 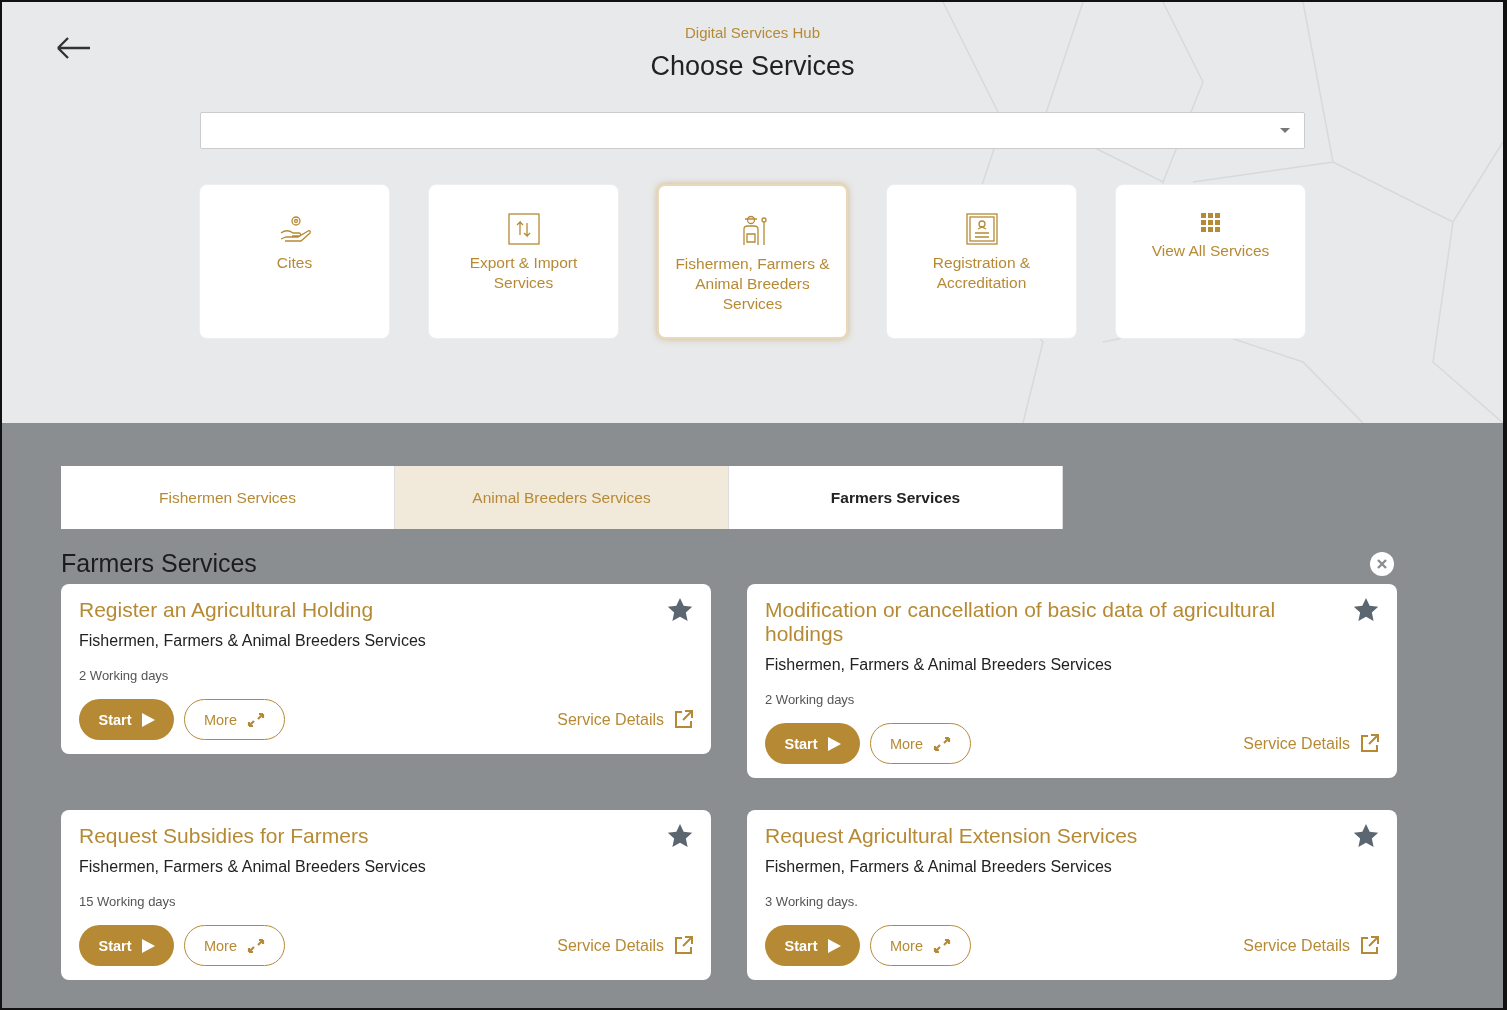 What do you see at coordinates (752, 66) in the screenshot?
I see `page-title: Choose Services` at bounding box center [752, 66].